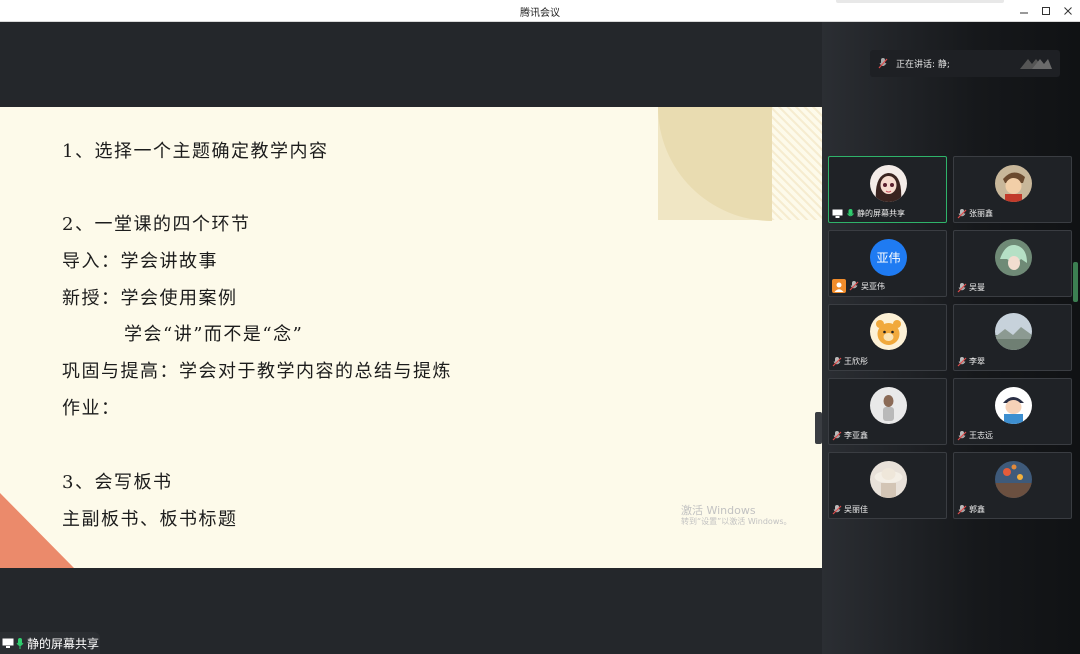 The width and height of the screenshot is (1080, 654). Describe the element at coordinates (839, 286) in the screenshot. I see `user-badge-icon` at that location.